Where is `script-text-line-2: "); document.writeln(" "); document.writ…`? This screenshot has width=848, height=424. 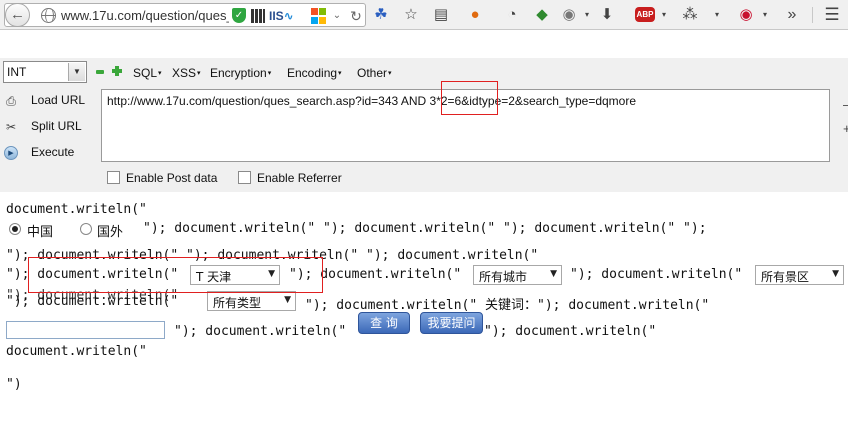 script-text-line-2: "); document.writeln(" "); document.writ… is located at coordinates (425, 228).